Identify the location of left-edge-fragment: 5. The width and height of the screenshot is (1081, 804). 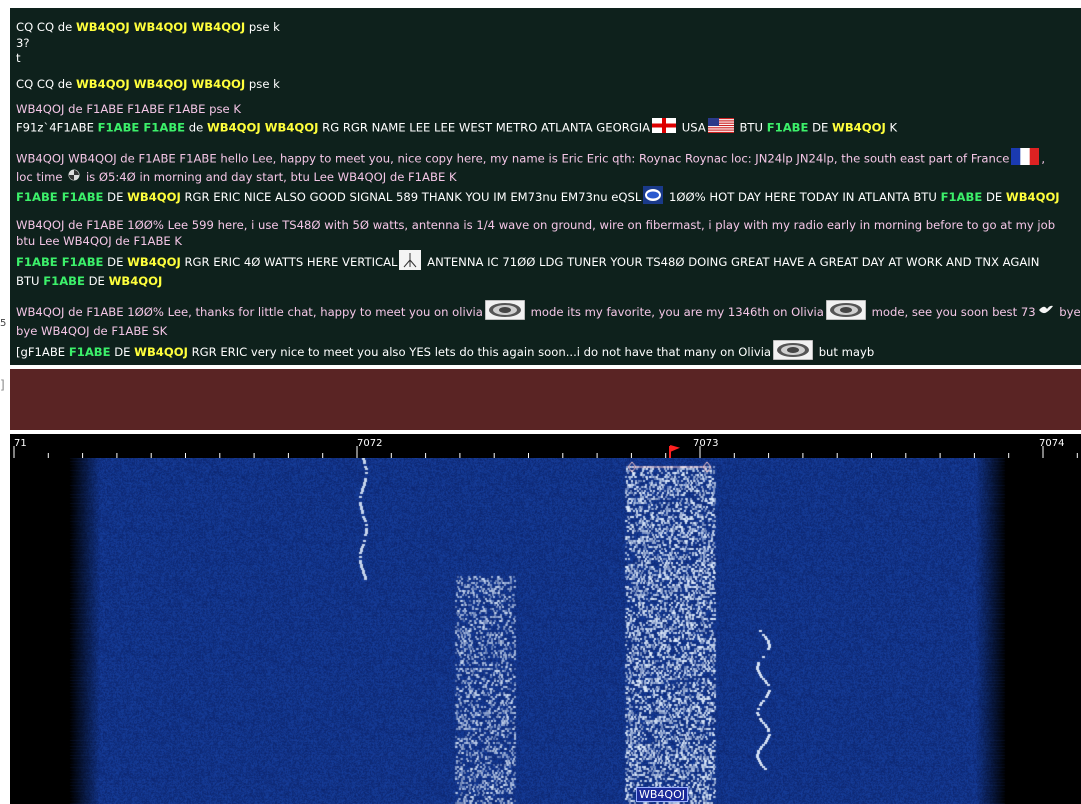
(3, 323).